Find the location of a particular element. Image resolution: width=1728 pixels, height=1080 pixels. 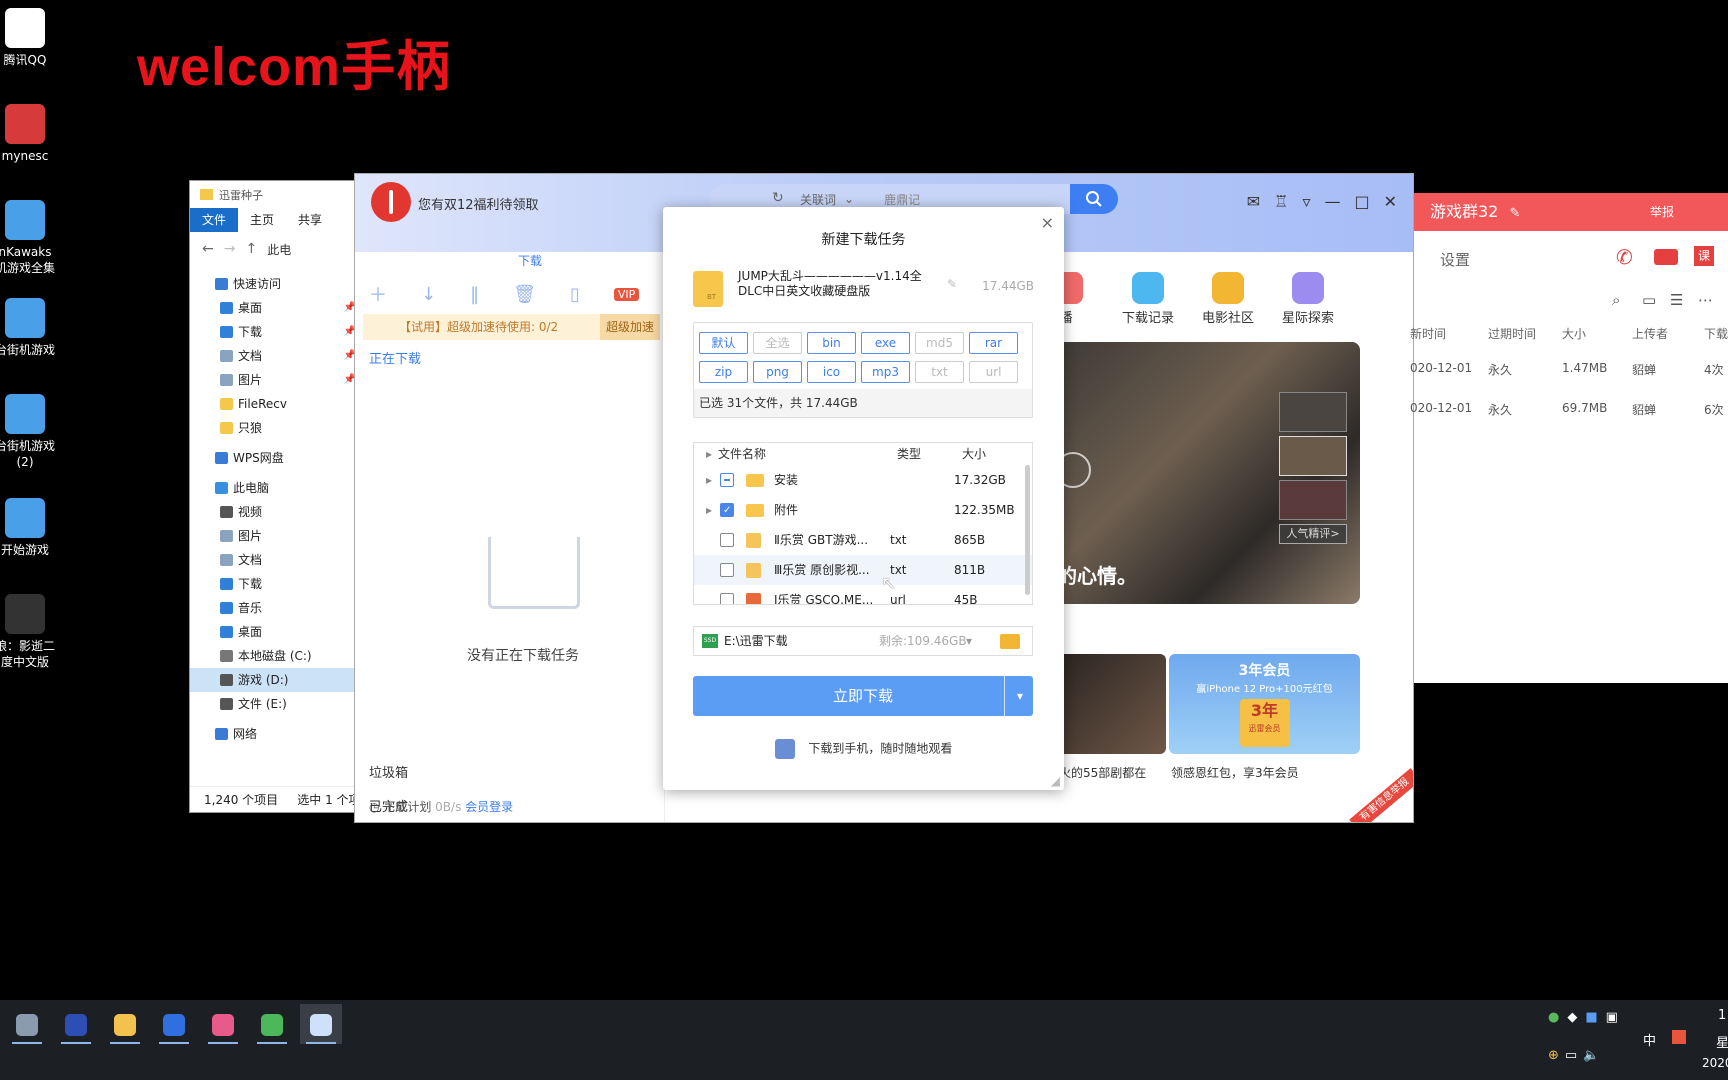

nav-item: WPS网盘 is located at coordinates (279, 458).